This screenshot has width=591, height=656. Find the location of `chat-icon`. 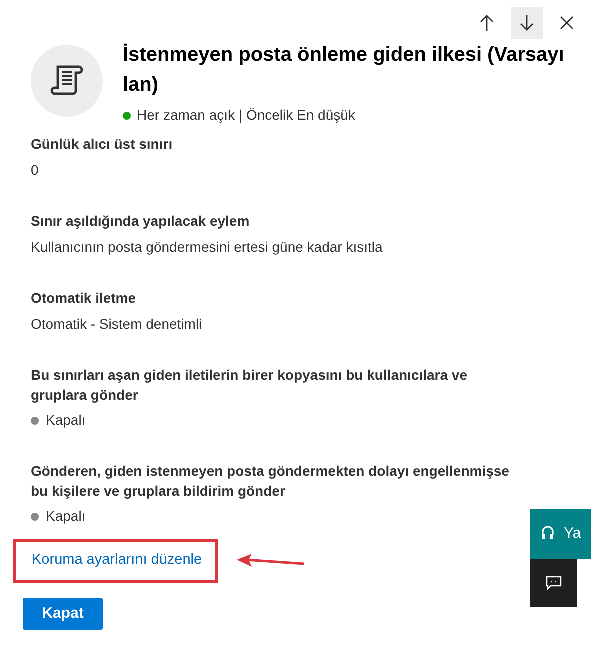

chat-icon is located at coordinates (554, 583).